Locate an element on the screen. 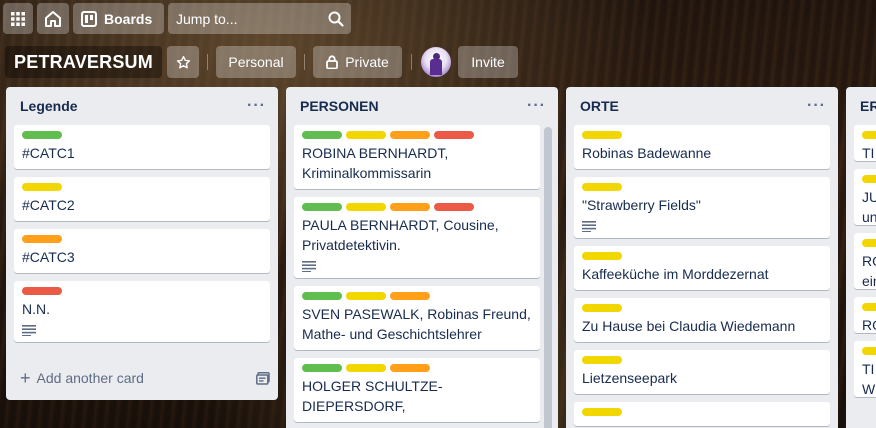 This screenshot has height=428, width=876. home-icon is located at coordinates (53, 18).